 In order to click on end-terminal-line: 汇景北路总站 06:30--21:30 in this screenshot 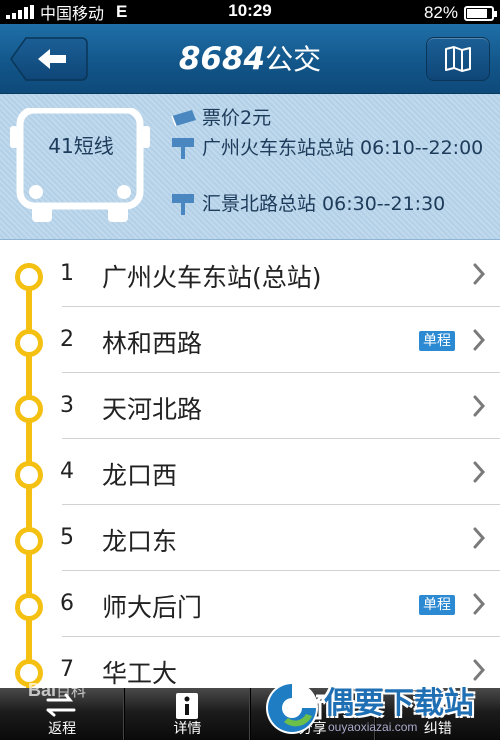, I will do `click(335, 204)`.